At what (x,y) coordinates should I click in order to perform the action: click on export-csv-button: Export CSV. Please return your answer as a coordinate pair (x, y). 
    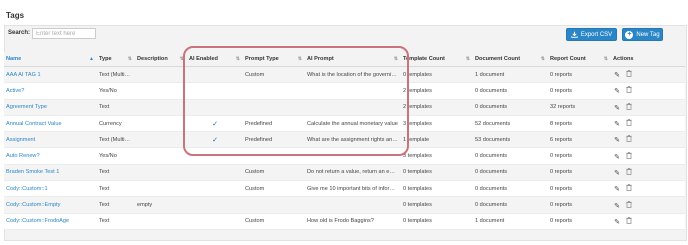
    Looking at the image, I should click on (591, 34).